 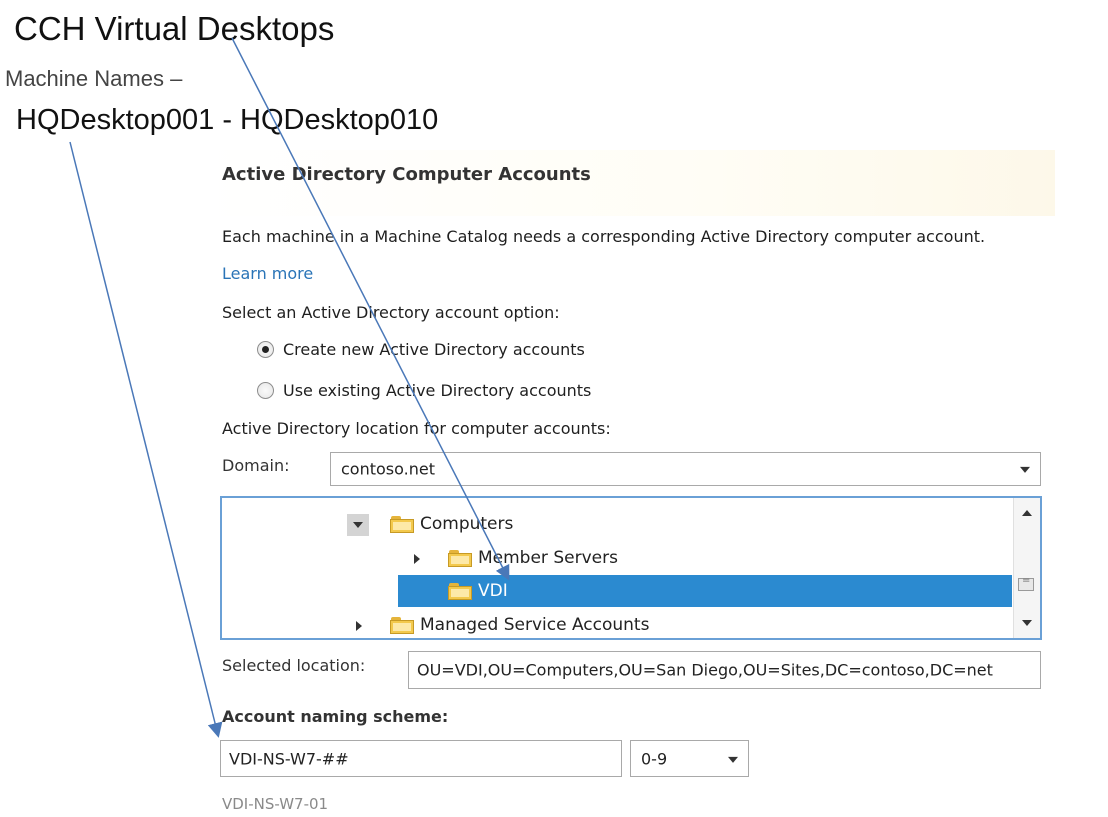 I want to click on section-title: Active Directory Computer Accounts, so click(x=406, y=174).